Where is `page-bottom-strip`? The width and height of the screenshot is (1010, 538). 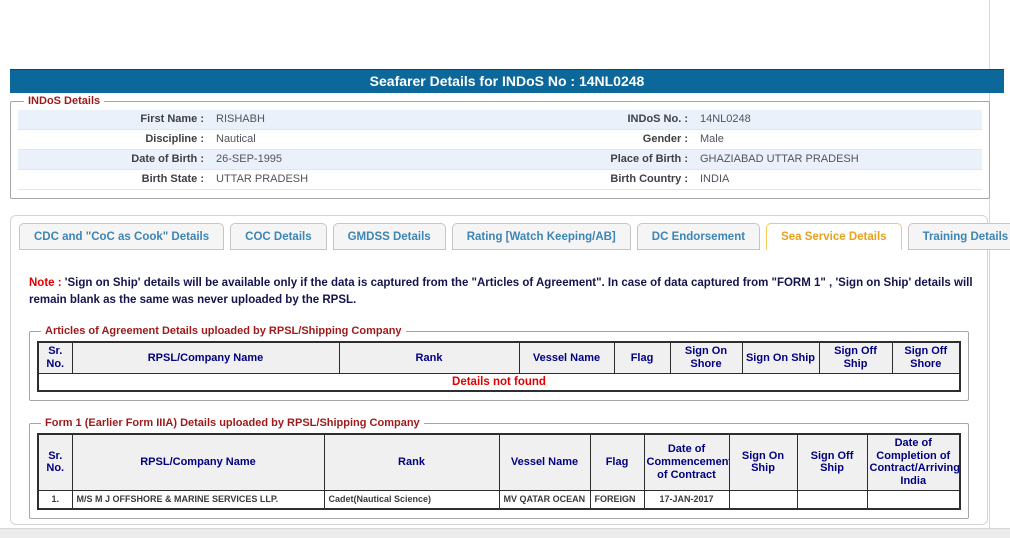
page-bottom-strip is located at coordinates (505, 533).